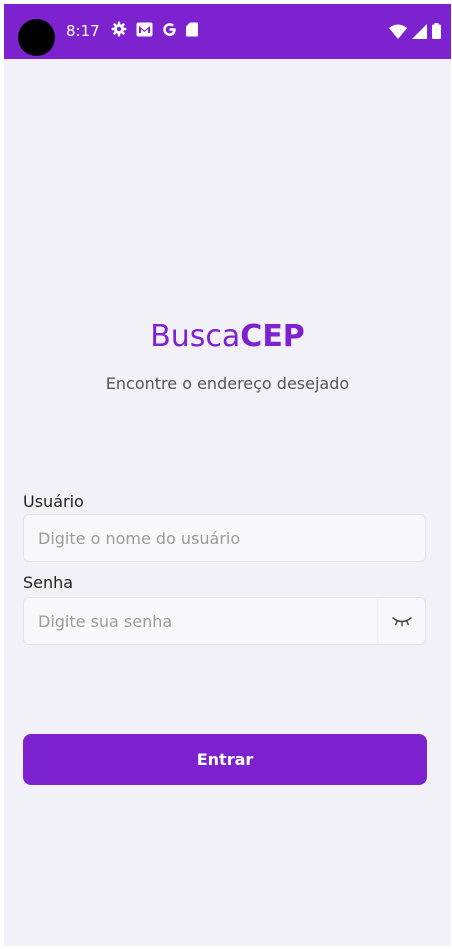 Image resolution: width=452 pixels, height=949 pixels. What do you see at coordinates (48, 582) in the screenshot?
I see `password-label: Senha` at bounding box center [48, 582].